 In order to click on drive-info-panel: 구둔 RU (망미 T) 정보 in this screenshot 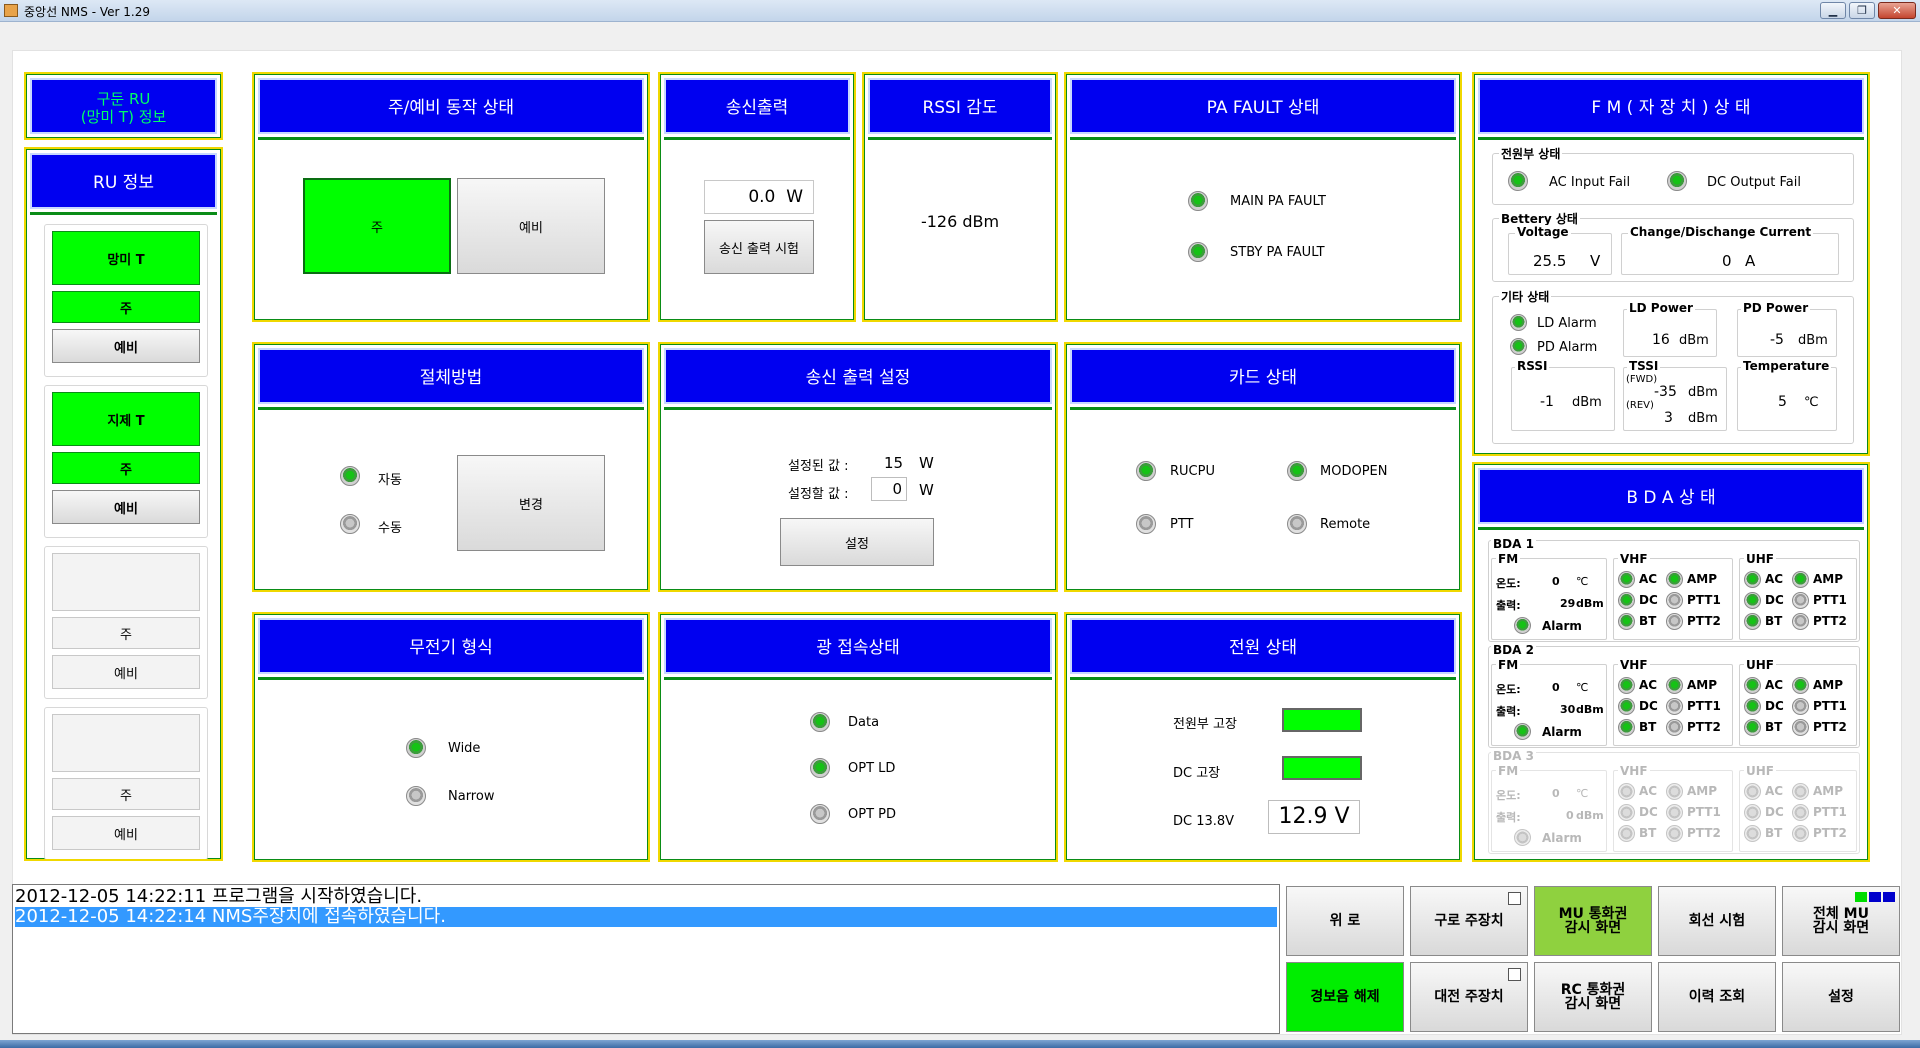, I will do `click(123, 106)`.